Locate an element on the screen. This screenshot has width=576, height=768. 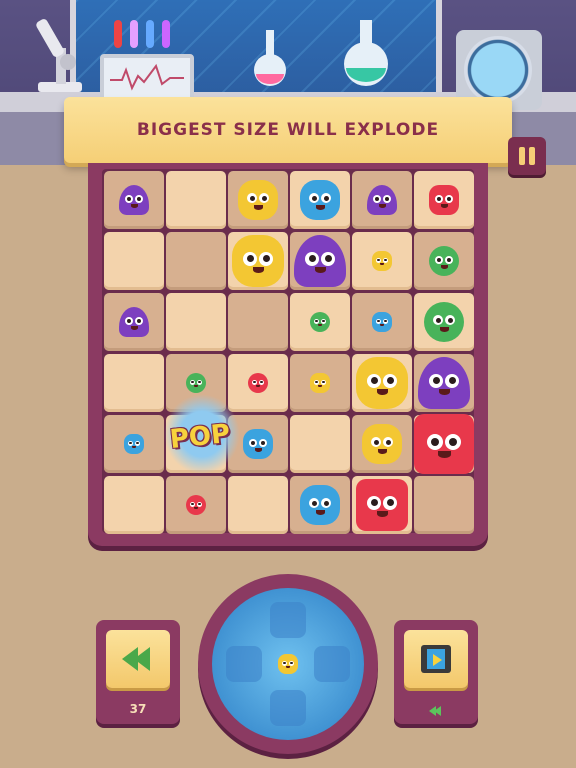
joystick-pad is located at coordinates (288, 664).